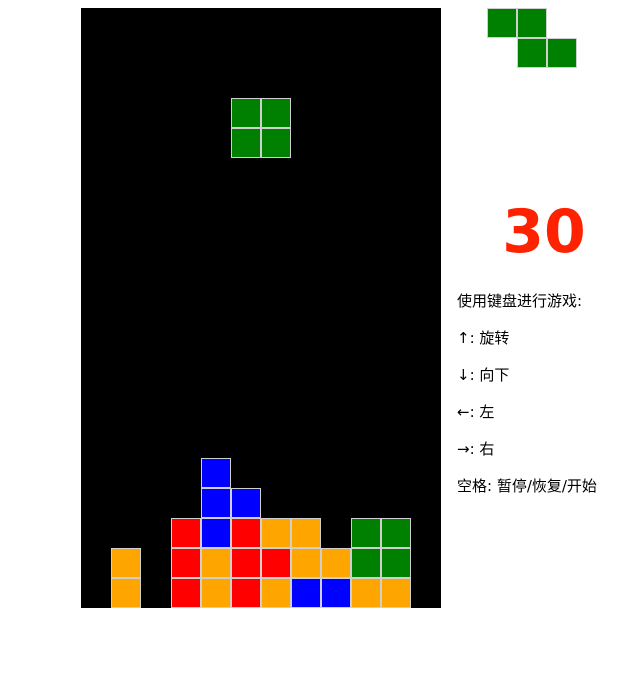 Image resolution: width=638 pixels, height=673 pixels. What do you see at coordinates (544, 232) in the screenshot?
I see `score-display: 30` at bounding box center [544, 232].